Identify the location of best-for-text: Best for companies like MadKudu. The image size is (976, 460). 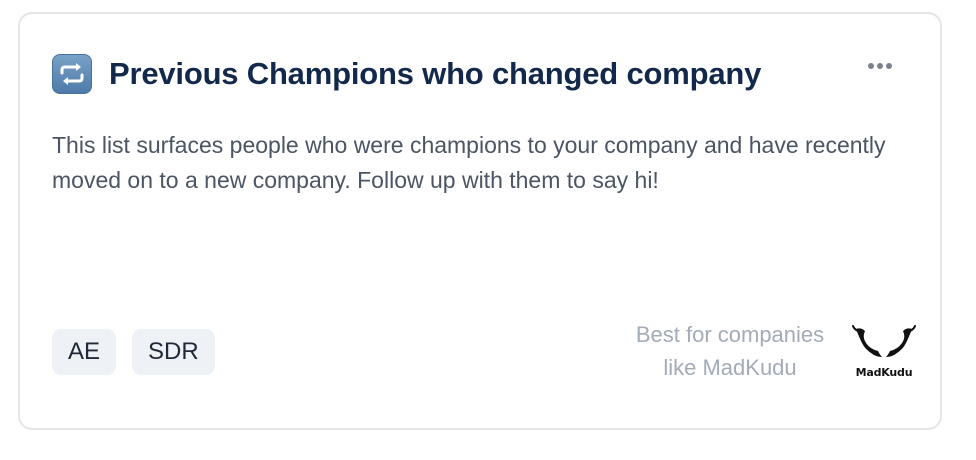
(730, 351).